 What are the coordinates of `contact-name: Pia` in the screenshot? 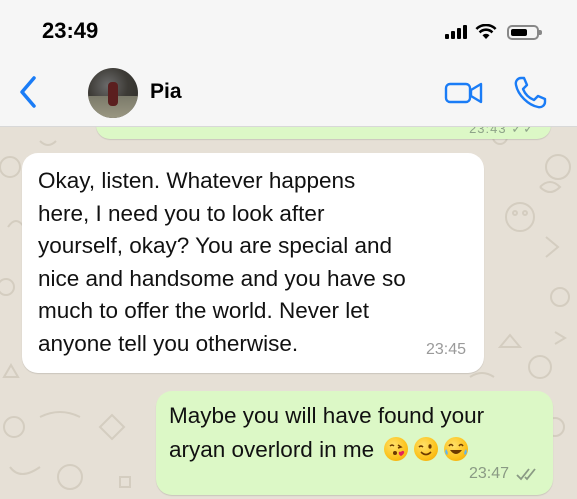 It's located at (166, 92).